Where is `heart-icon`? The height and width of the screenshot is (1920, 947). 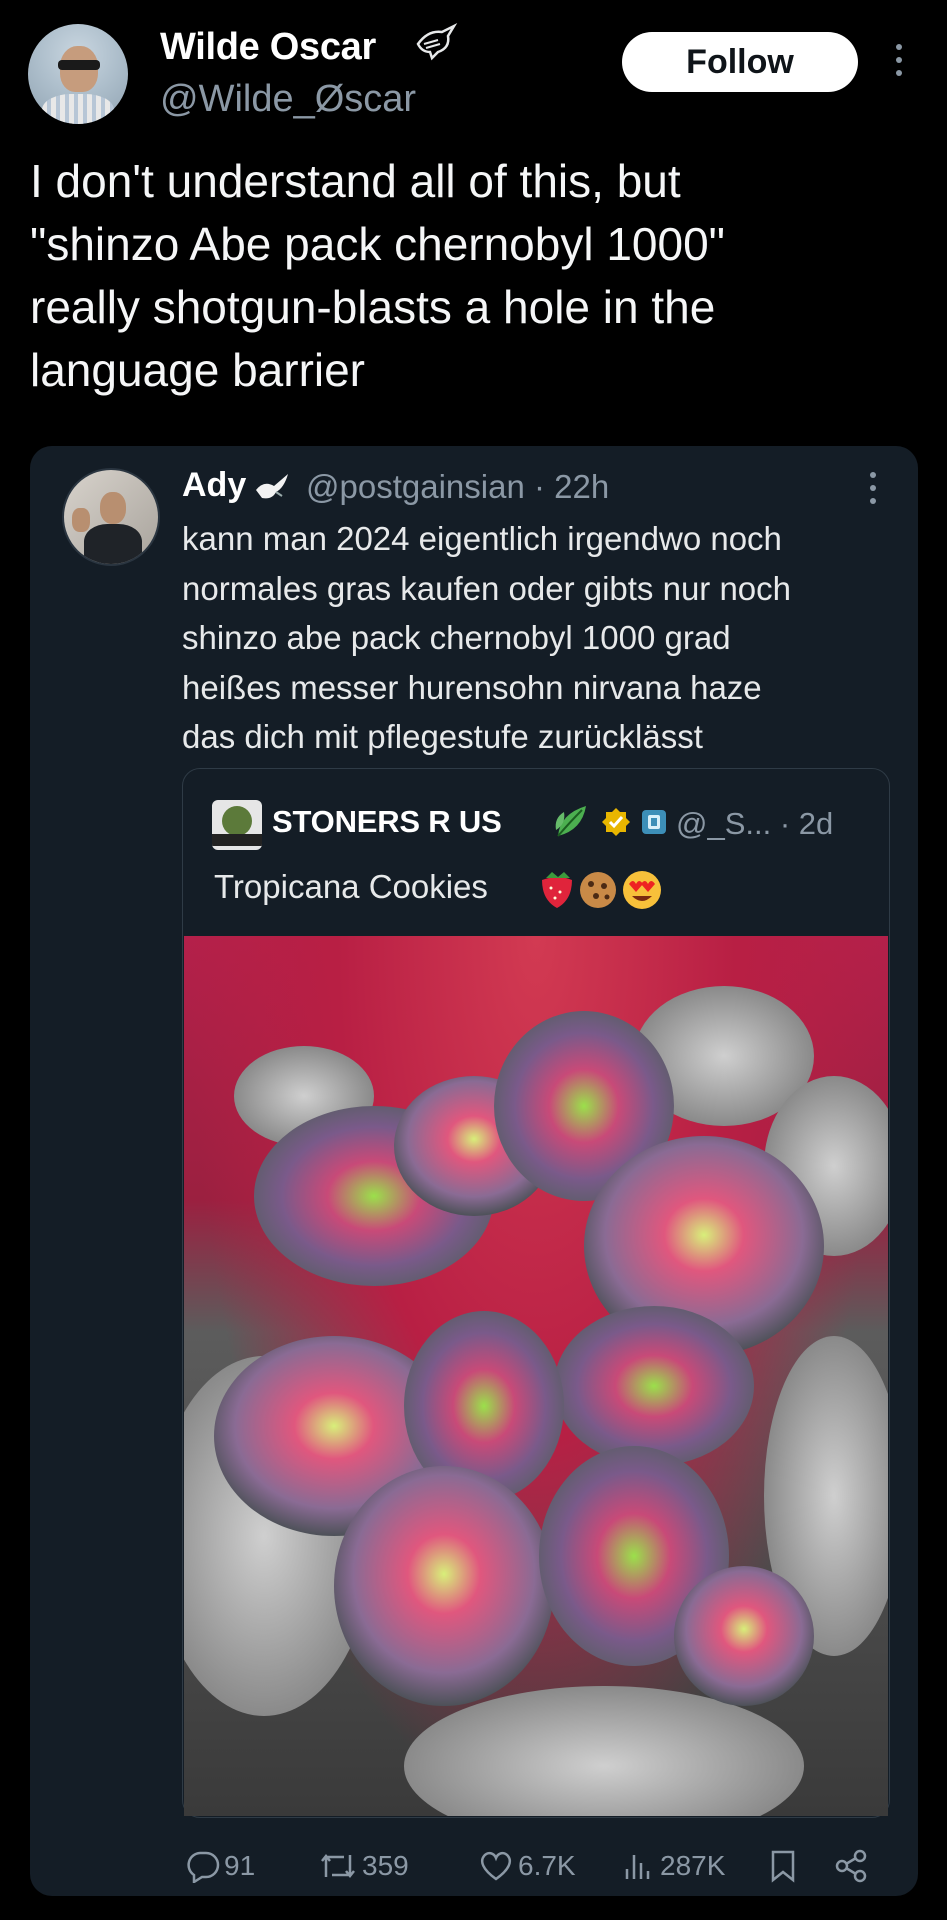
heart-icon is located at coordinates (496, 1866).